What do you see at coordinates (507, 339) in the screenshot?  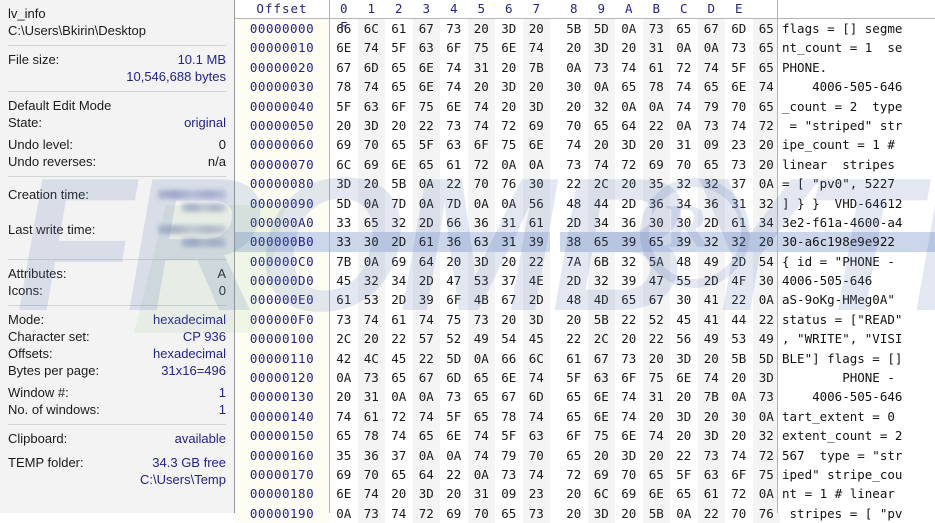 I see `hex-row: 00000100 2C 20 22 57 52 49 54 45 22 2C 20 22 56 49 53 49` at bounding box center [507, 339].